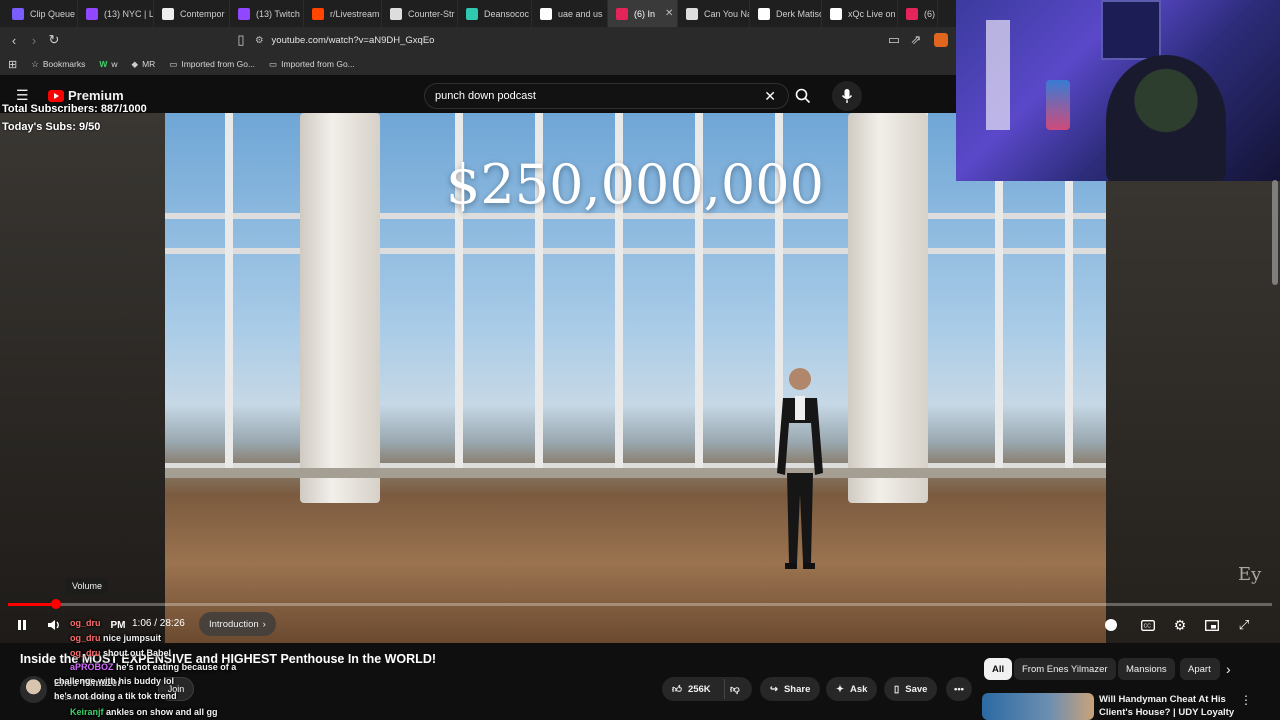 This screenshot has height=720, width=1280. I want to click on settings-button: ⚙, so click(1180, 625).